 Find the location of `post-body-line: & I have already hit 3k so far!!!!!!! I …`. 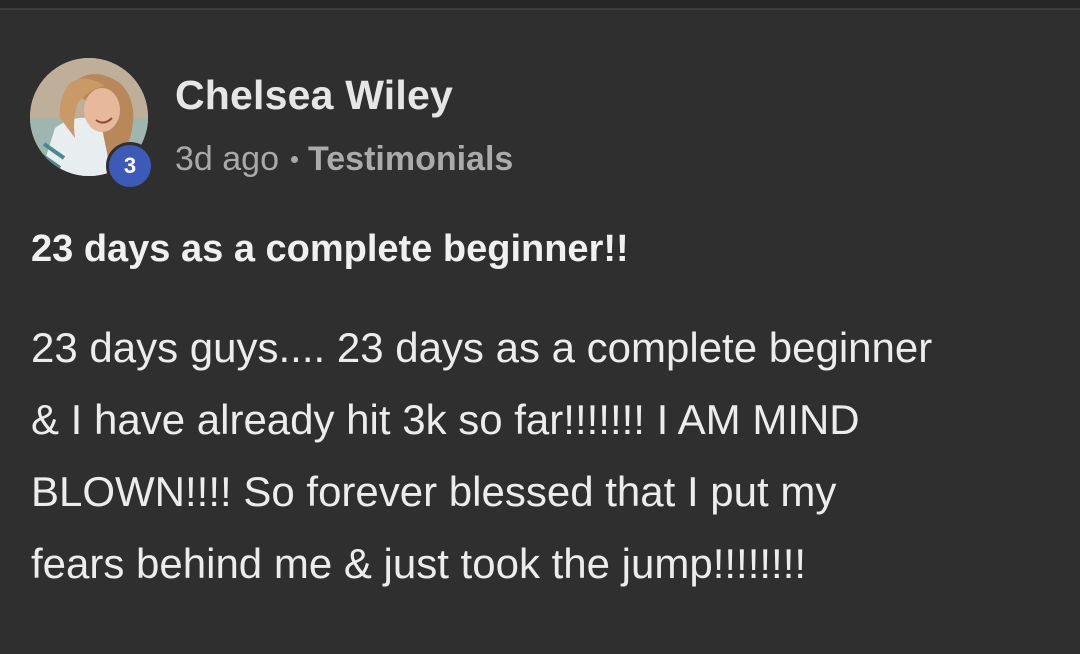

post-body-line: & I have already hit 3k so far!!!!!!! I … is located at coordinates (445, 419).